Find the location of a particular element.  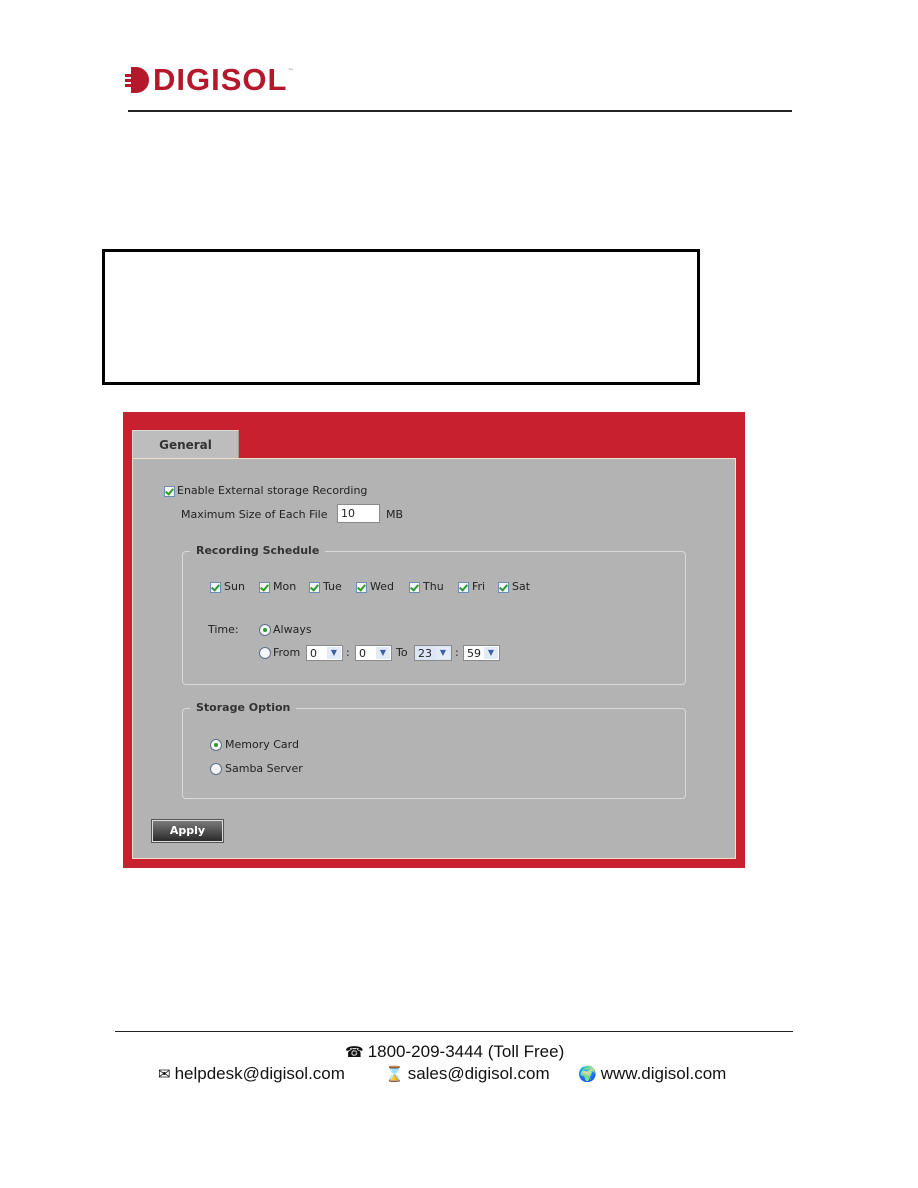

note-box is located at coordinates (401, 317).